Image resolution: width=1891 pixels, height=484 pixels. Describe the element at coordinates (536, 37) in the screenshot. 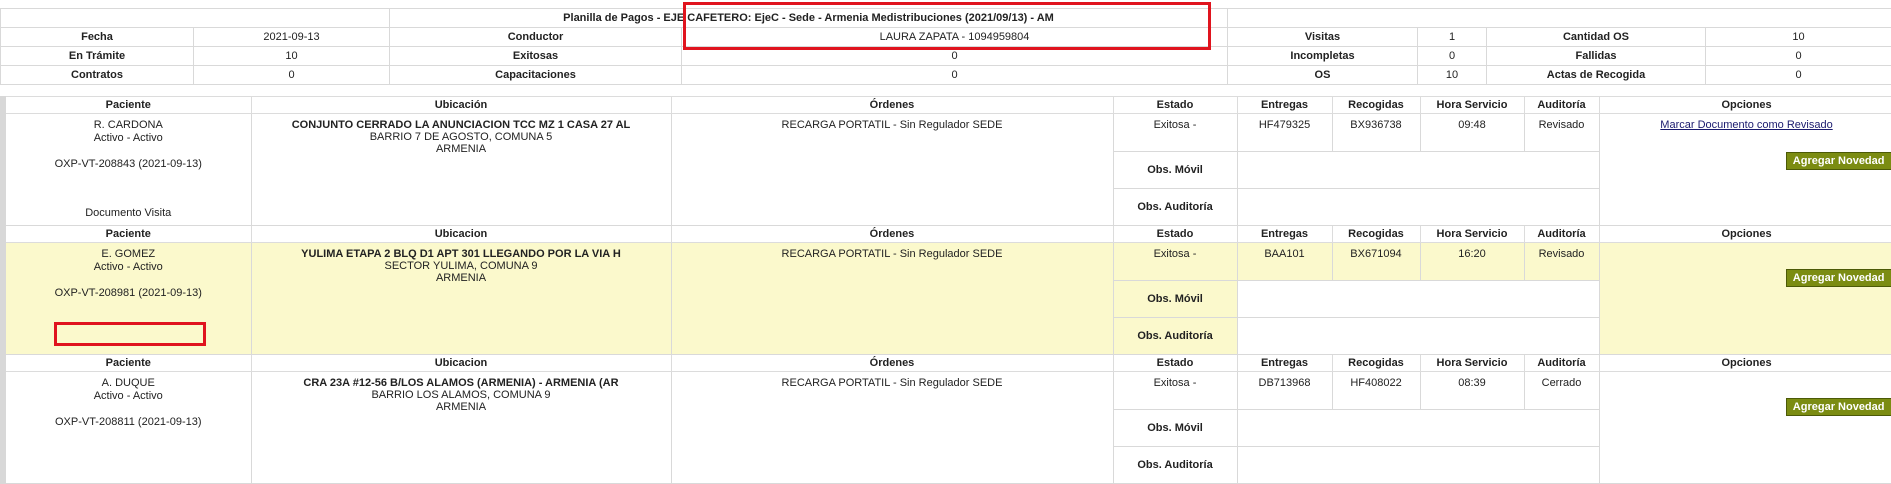

I see `summary-label: Conductor` at that location.